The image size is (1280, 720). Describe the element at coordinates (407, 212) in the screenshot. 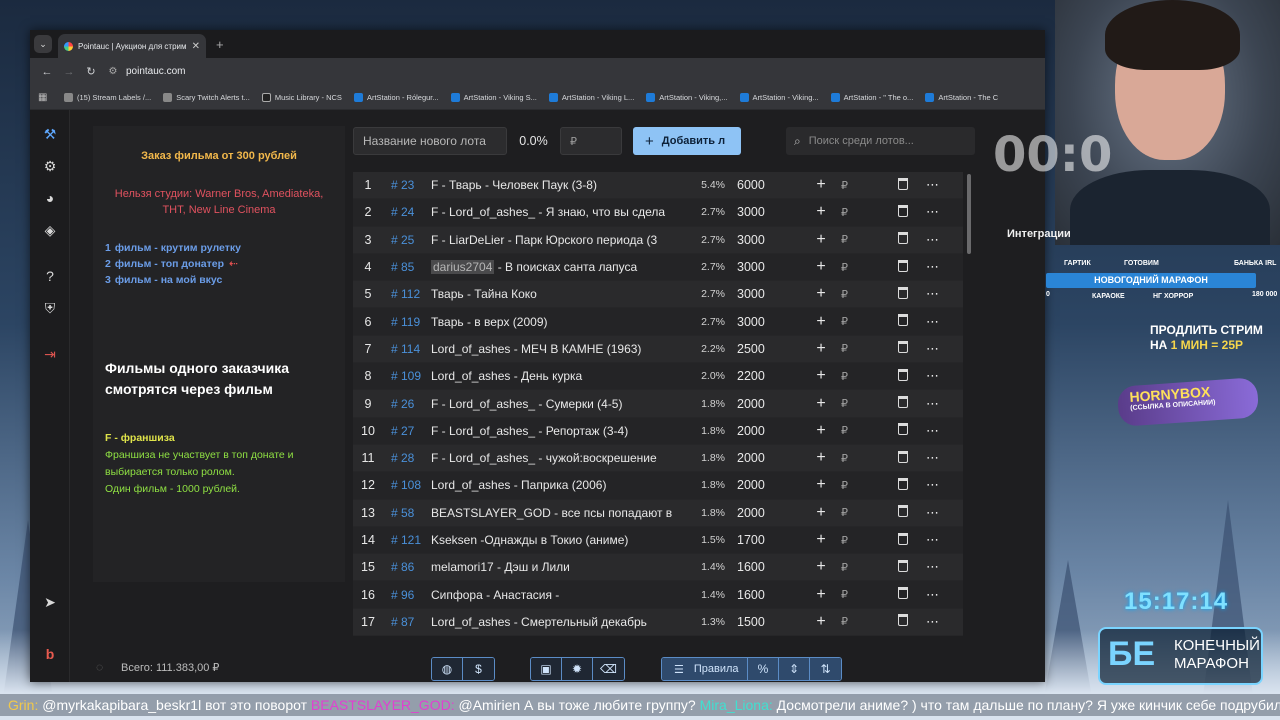

I see `lot-id-link: # 24` at that location.